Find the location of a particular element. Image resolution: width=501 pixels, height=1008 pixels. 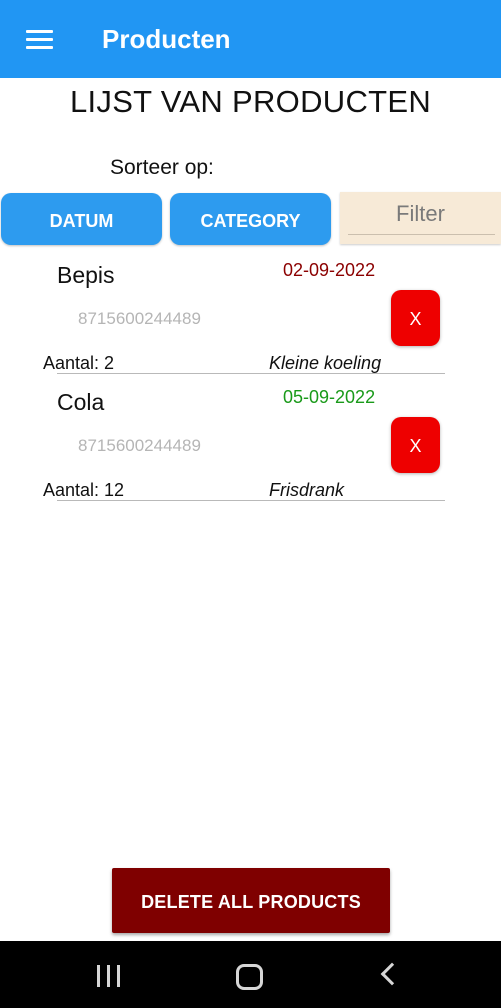

filter-field is located at coordinates (420, 218).